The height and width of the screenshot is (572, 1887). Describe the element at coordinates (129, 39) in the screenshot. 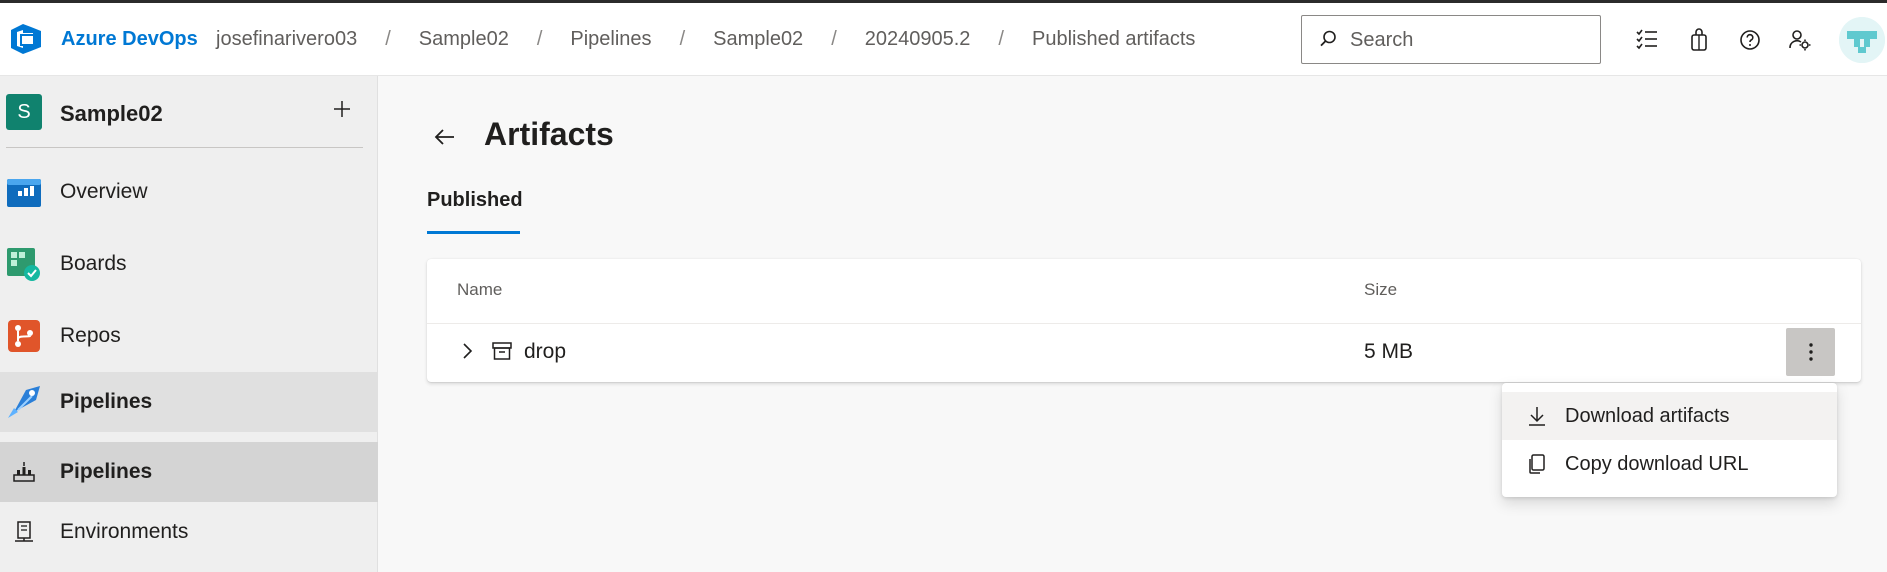

I see `brand-name: Azure DevOps` at that location.